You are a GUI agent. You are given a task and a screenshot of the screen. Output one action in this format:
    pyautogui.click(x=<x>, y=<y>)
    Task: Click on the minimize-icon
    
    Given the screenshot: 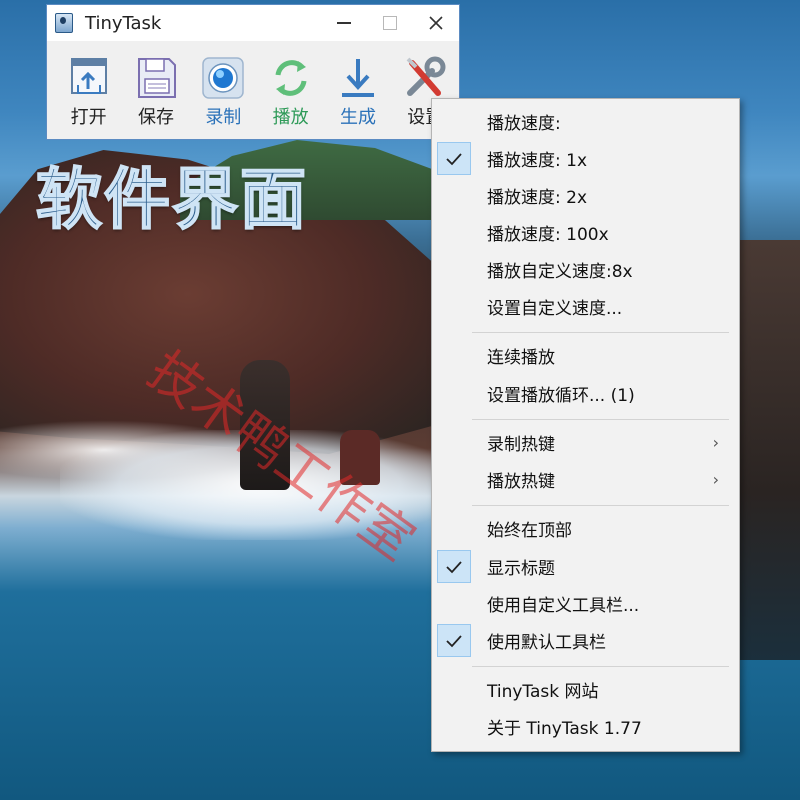 What is the action you would take?
    pyautogui.click(x=344, y=23)
    